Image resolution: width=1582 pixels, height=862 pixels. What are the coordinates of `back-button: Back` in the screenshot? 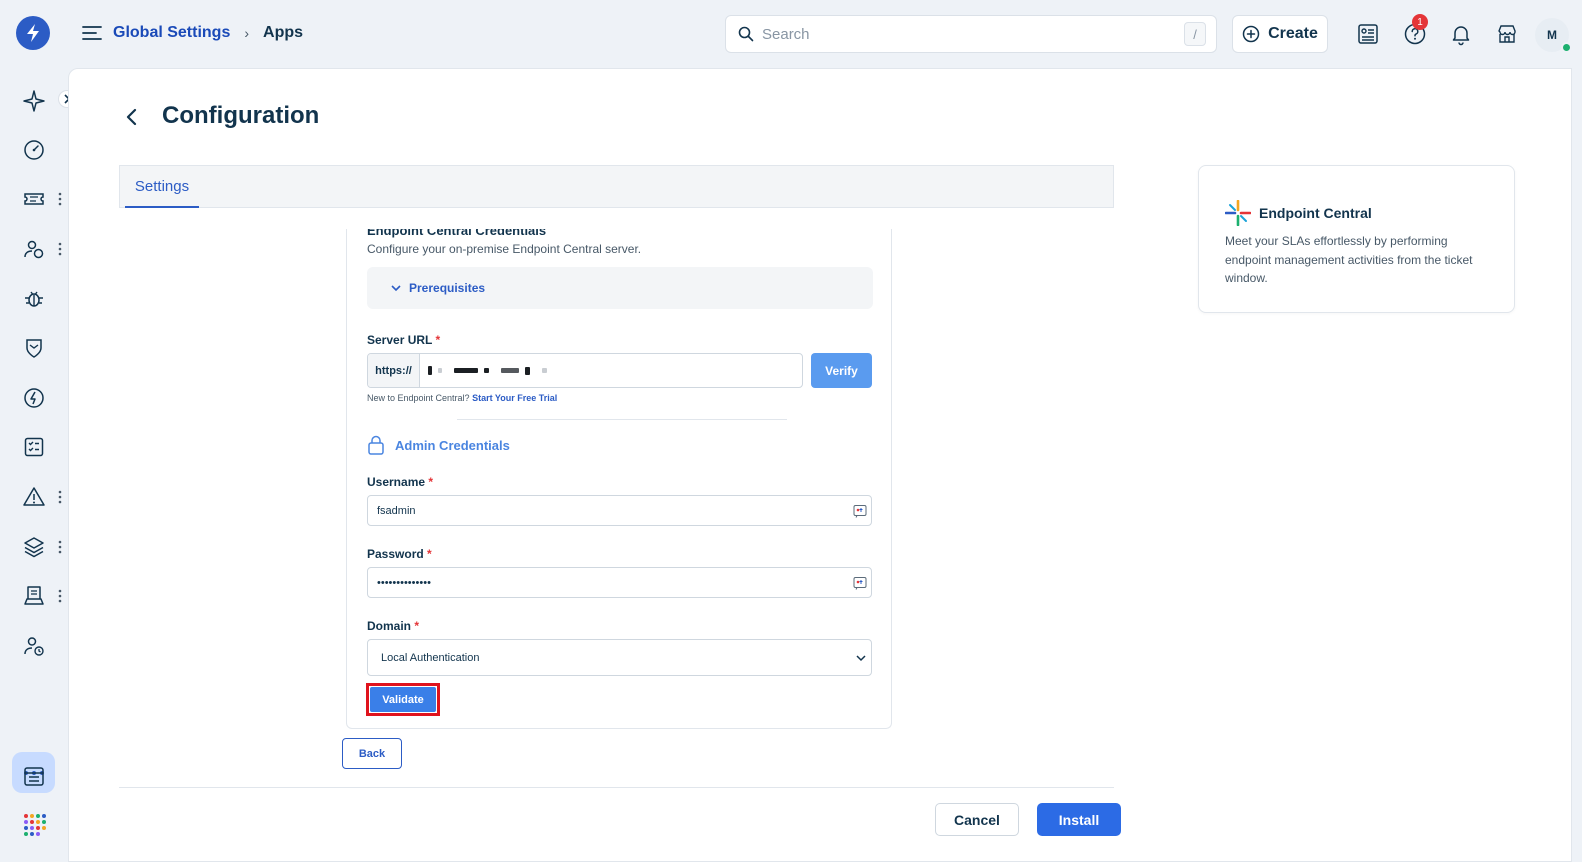 It's located at (372, 753).